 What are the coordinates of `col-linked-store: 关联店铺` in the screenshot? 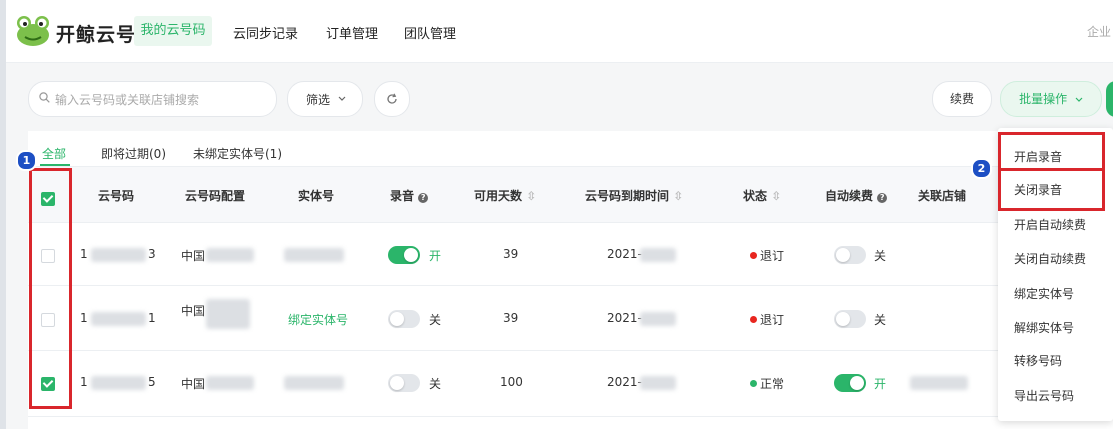 It's located at (942, 196).